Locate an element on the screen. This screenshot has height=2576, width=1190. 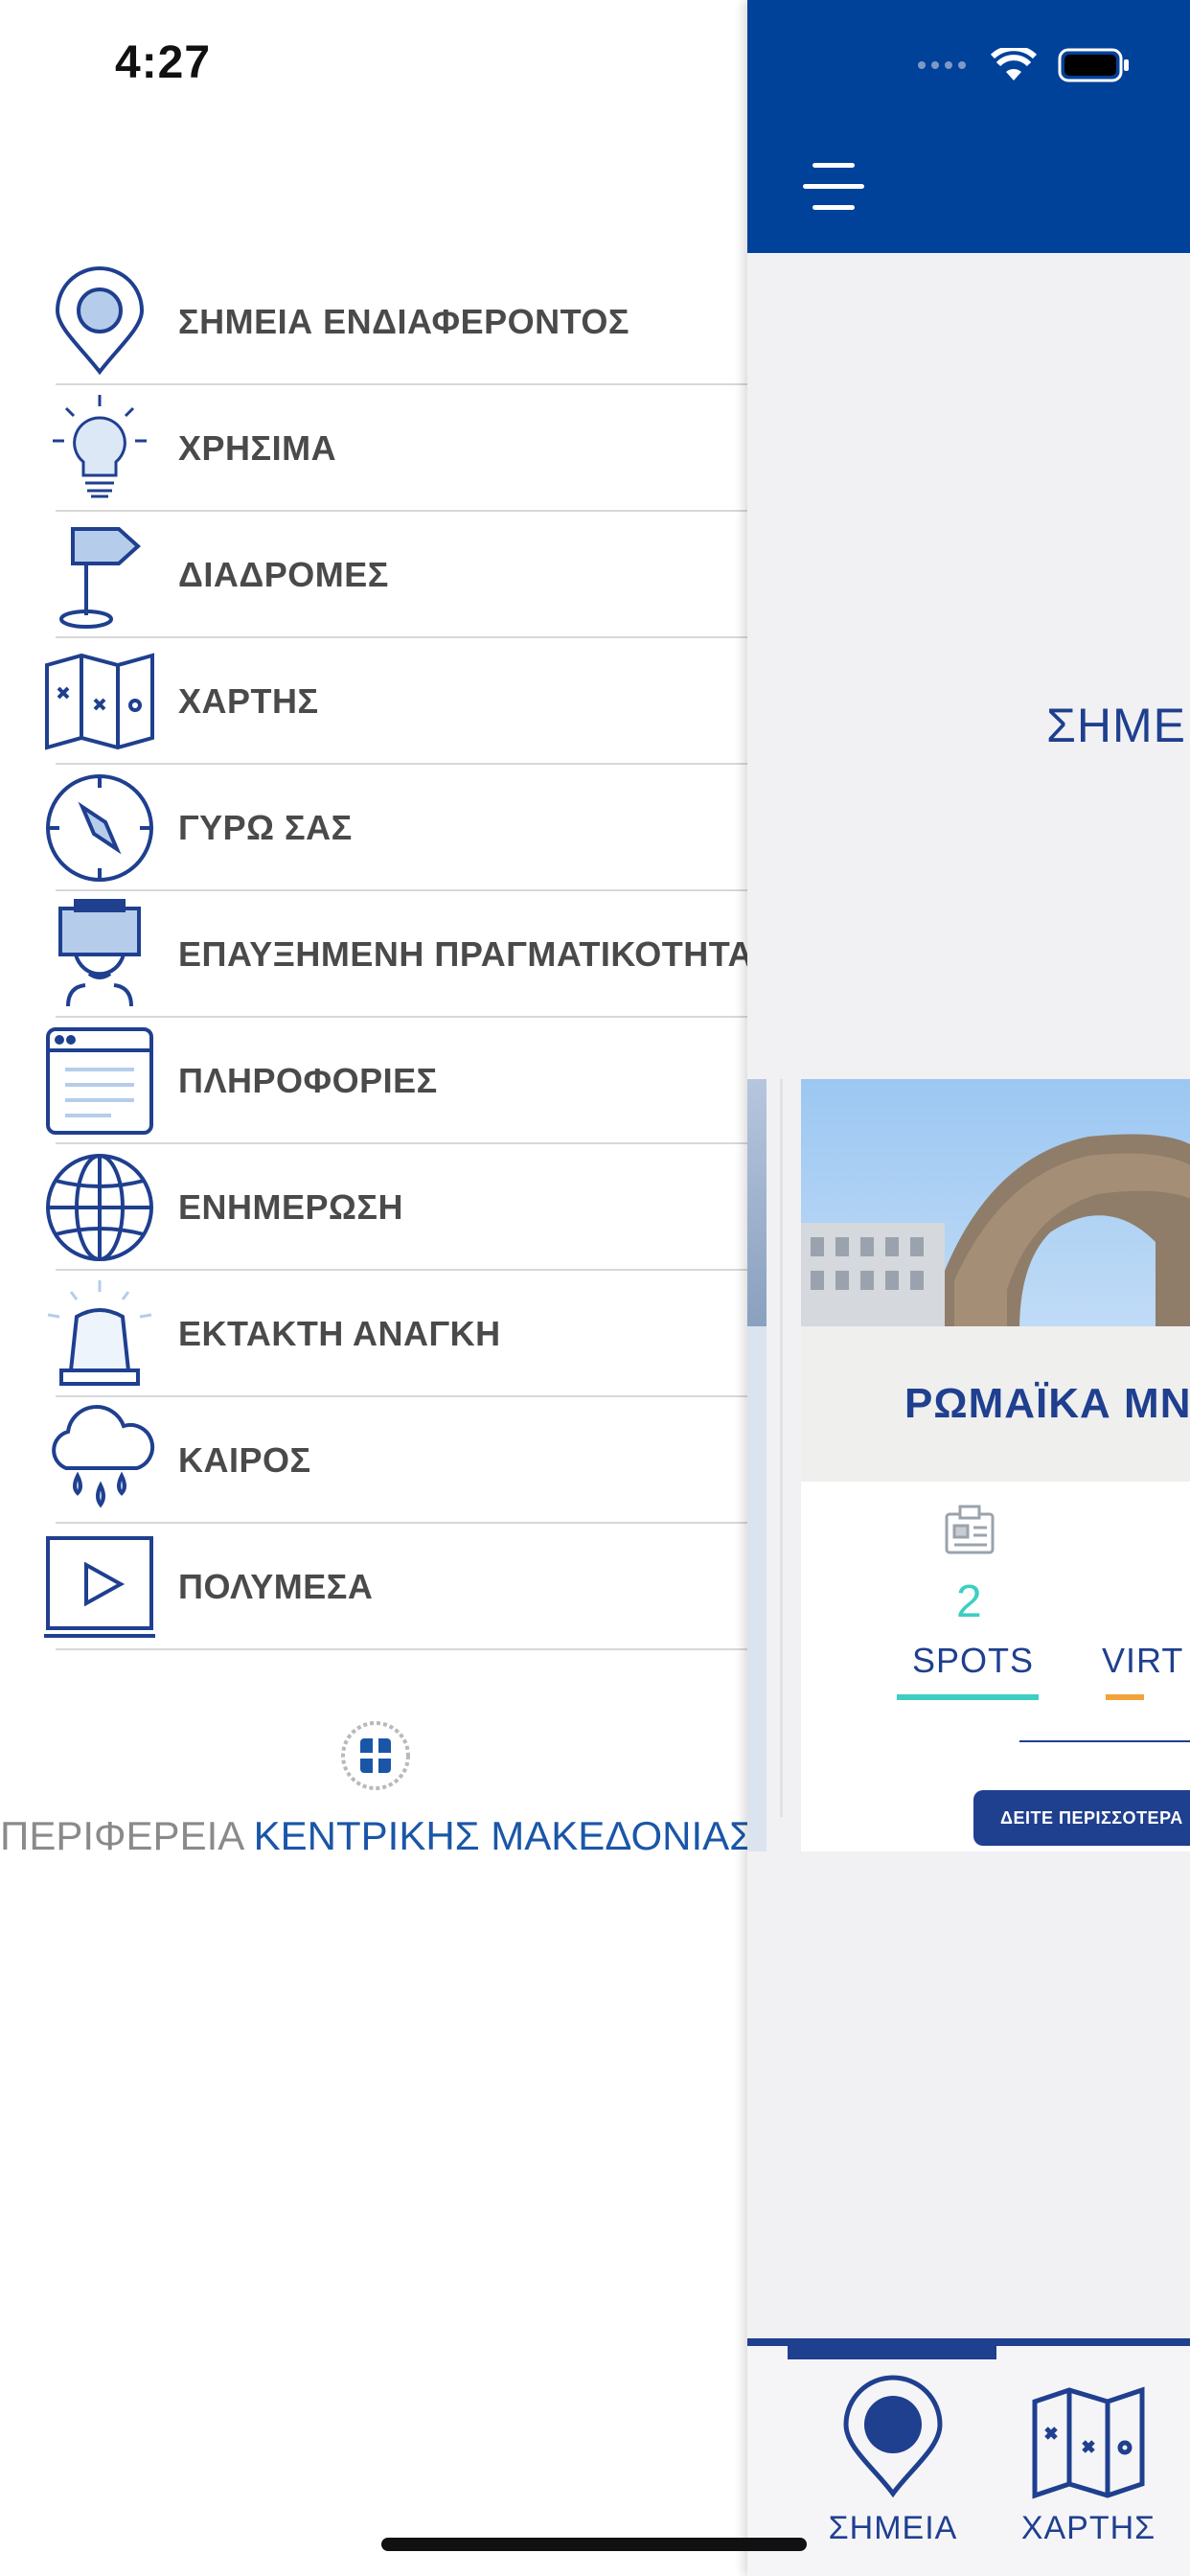
home-indicator is located at coordinates (594, 2544).